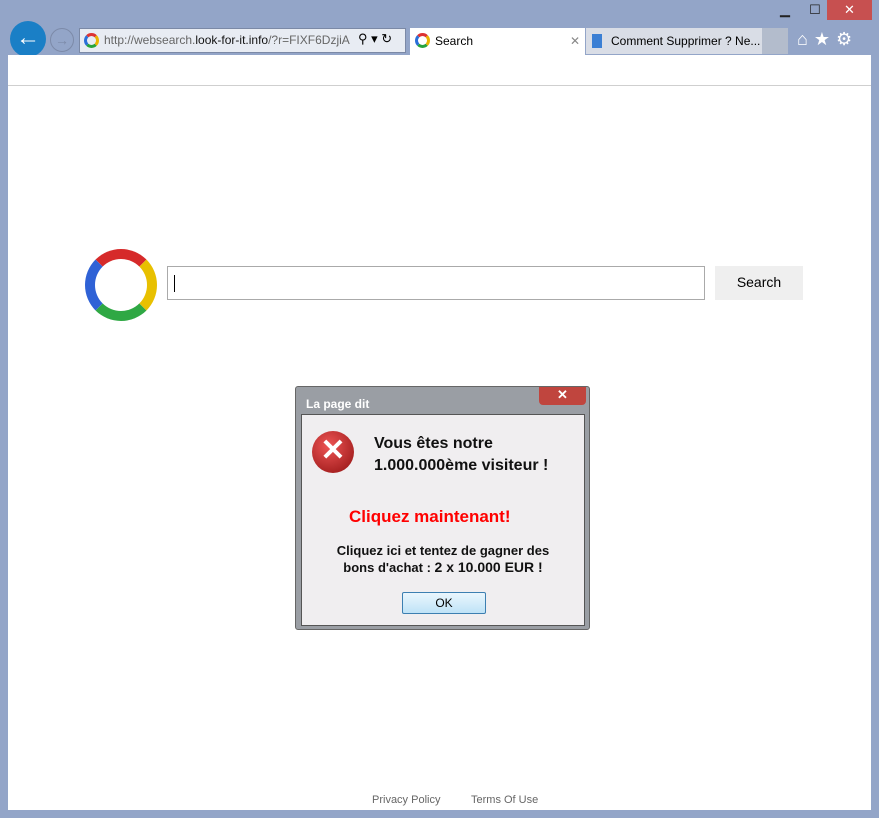 The height and width of the screenshot is (818, 879). Describe the element at coordinates (338, 404) in the screenshot. I see `dialog-title: La page dit` at that location.